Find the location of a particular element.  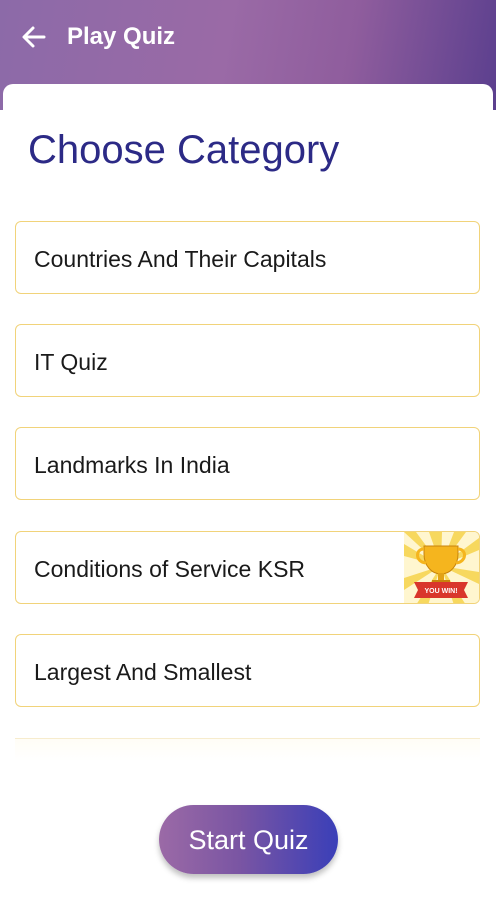

page-heading: Choose Category is located at coordinates (184, 150).